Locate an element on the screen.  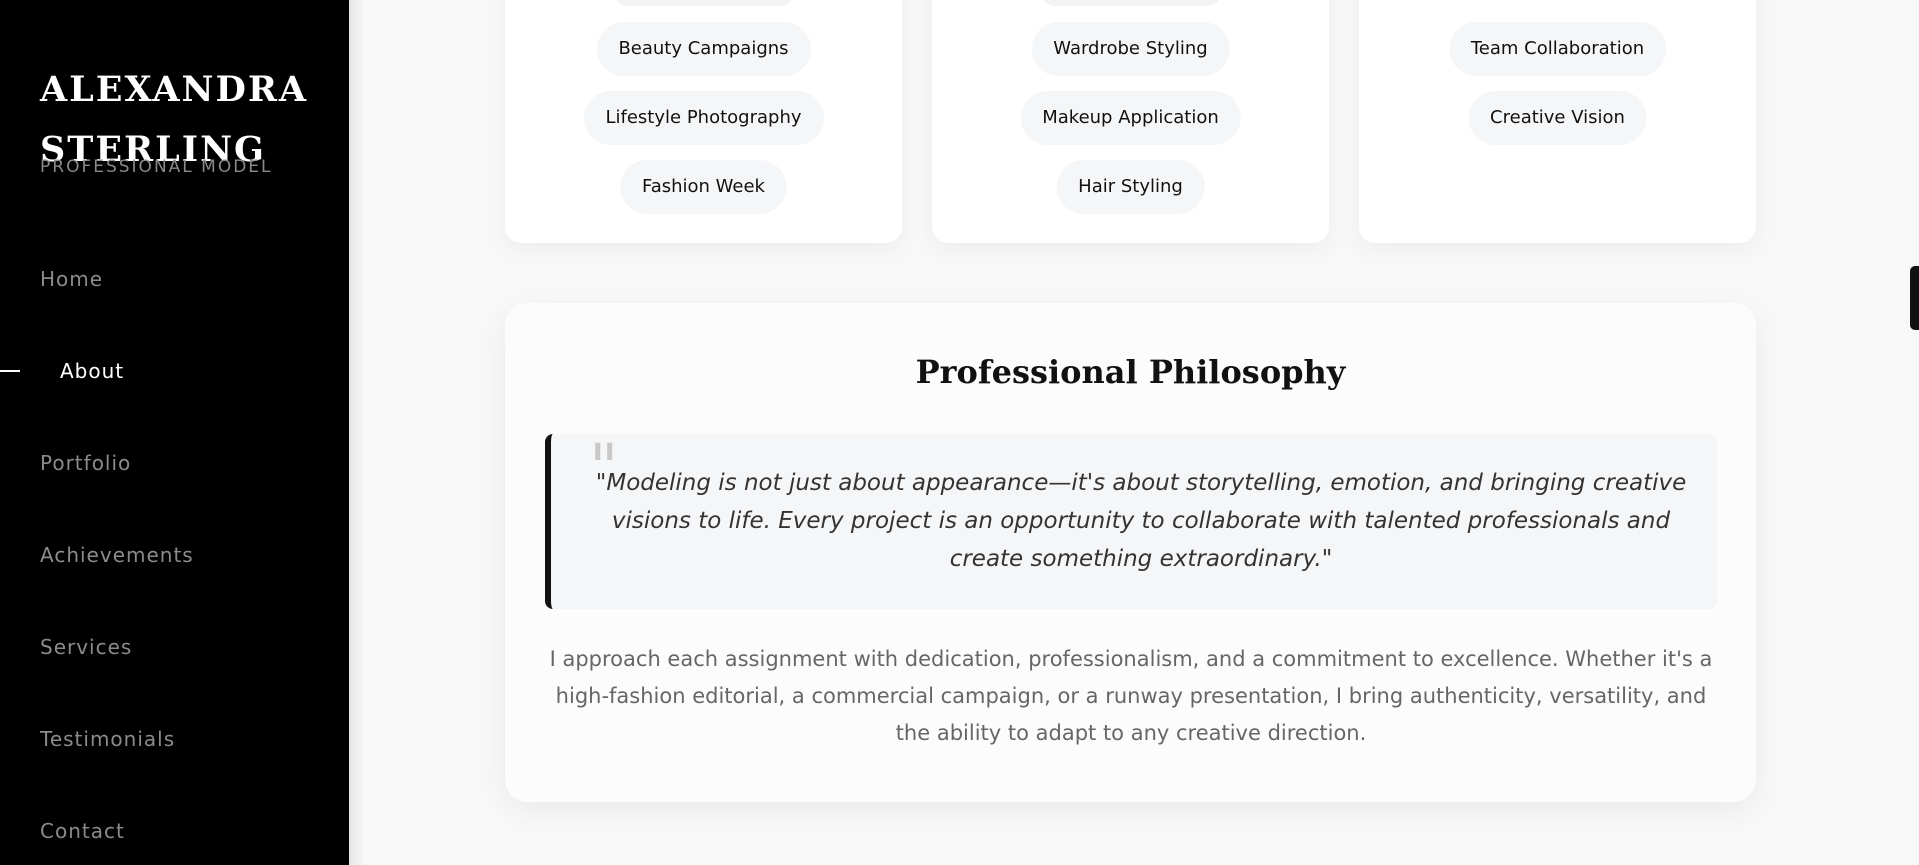
brand-subtitle: PROFESSIONAL MODEL is located at coordinates (156, 167).